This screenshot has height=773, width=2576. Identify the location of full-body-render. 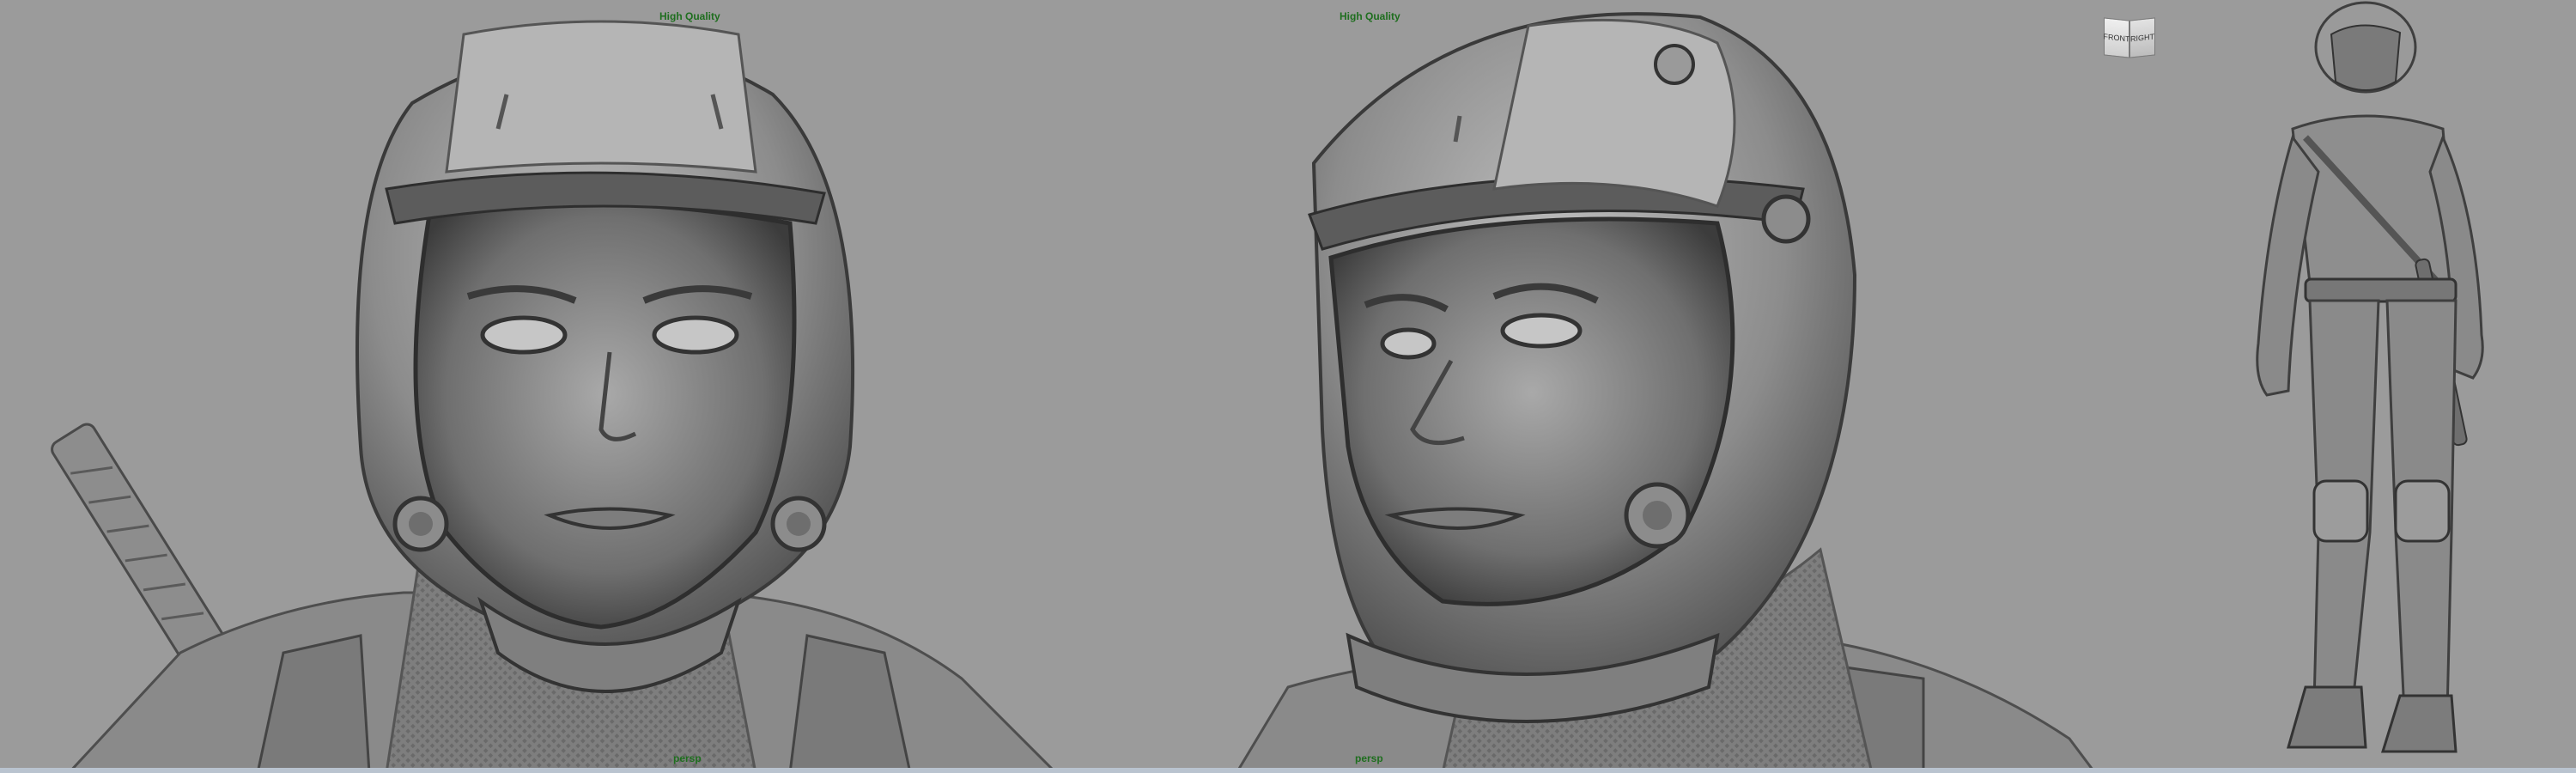
(2370, 377).